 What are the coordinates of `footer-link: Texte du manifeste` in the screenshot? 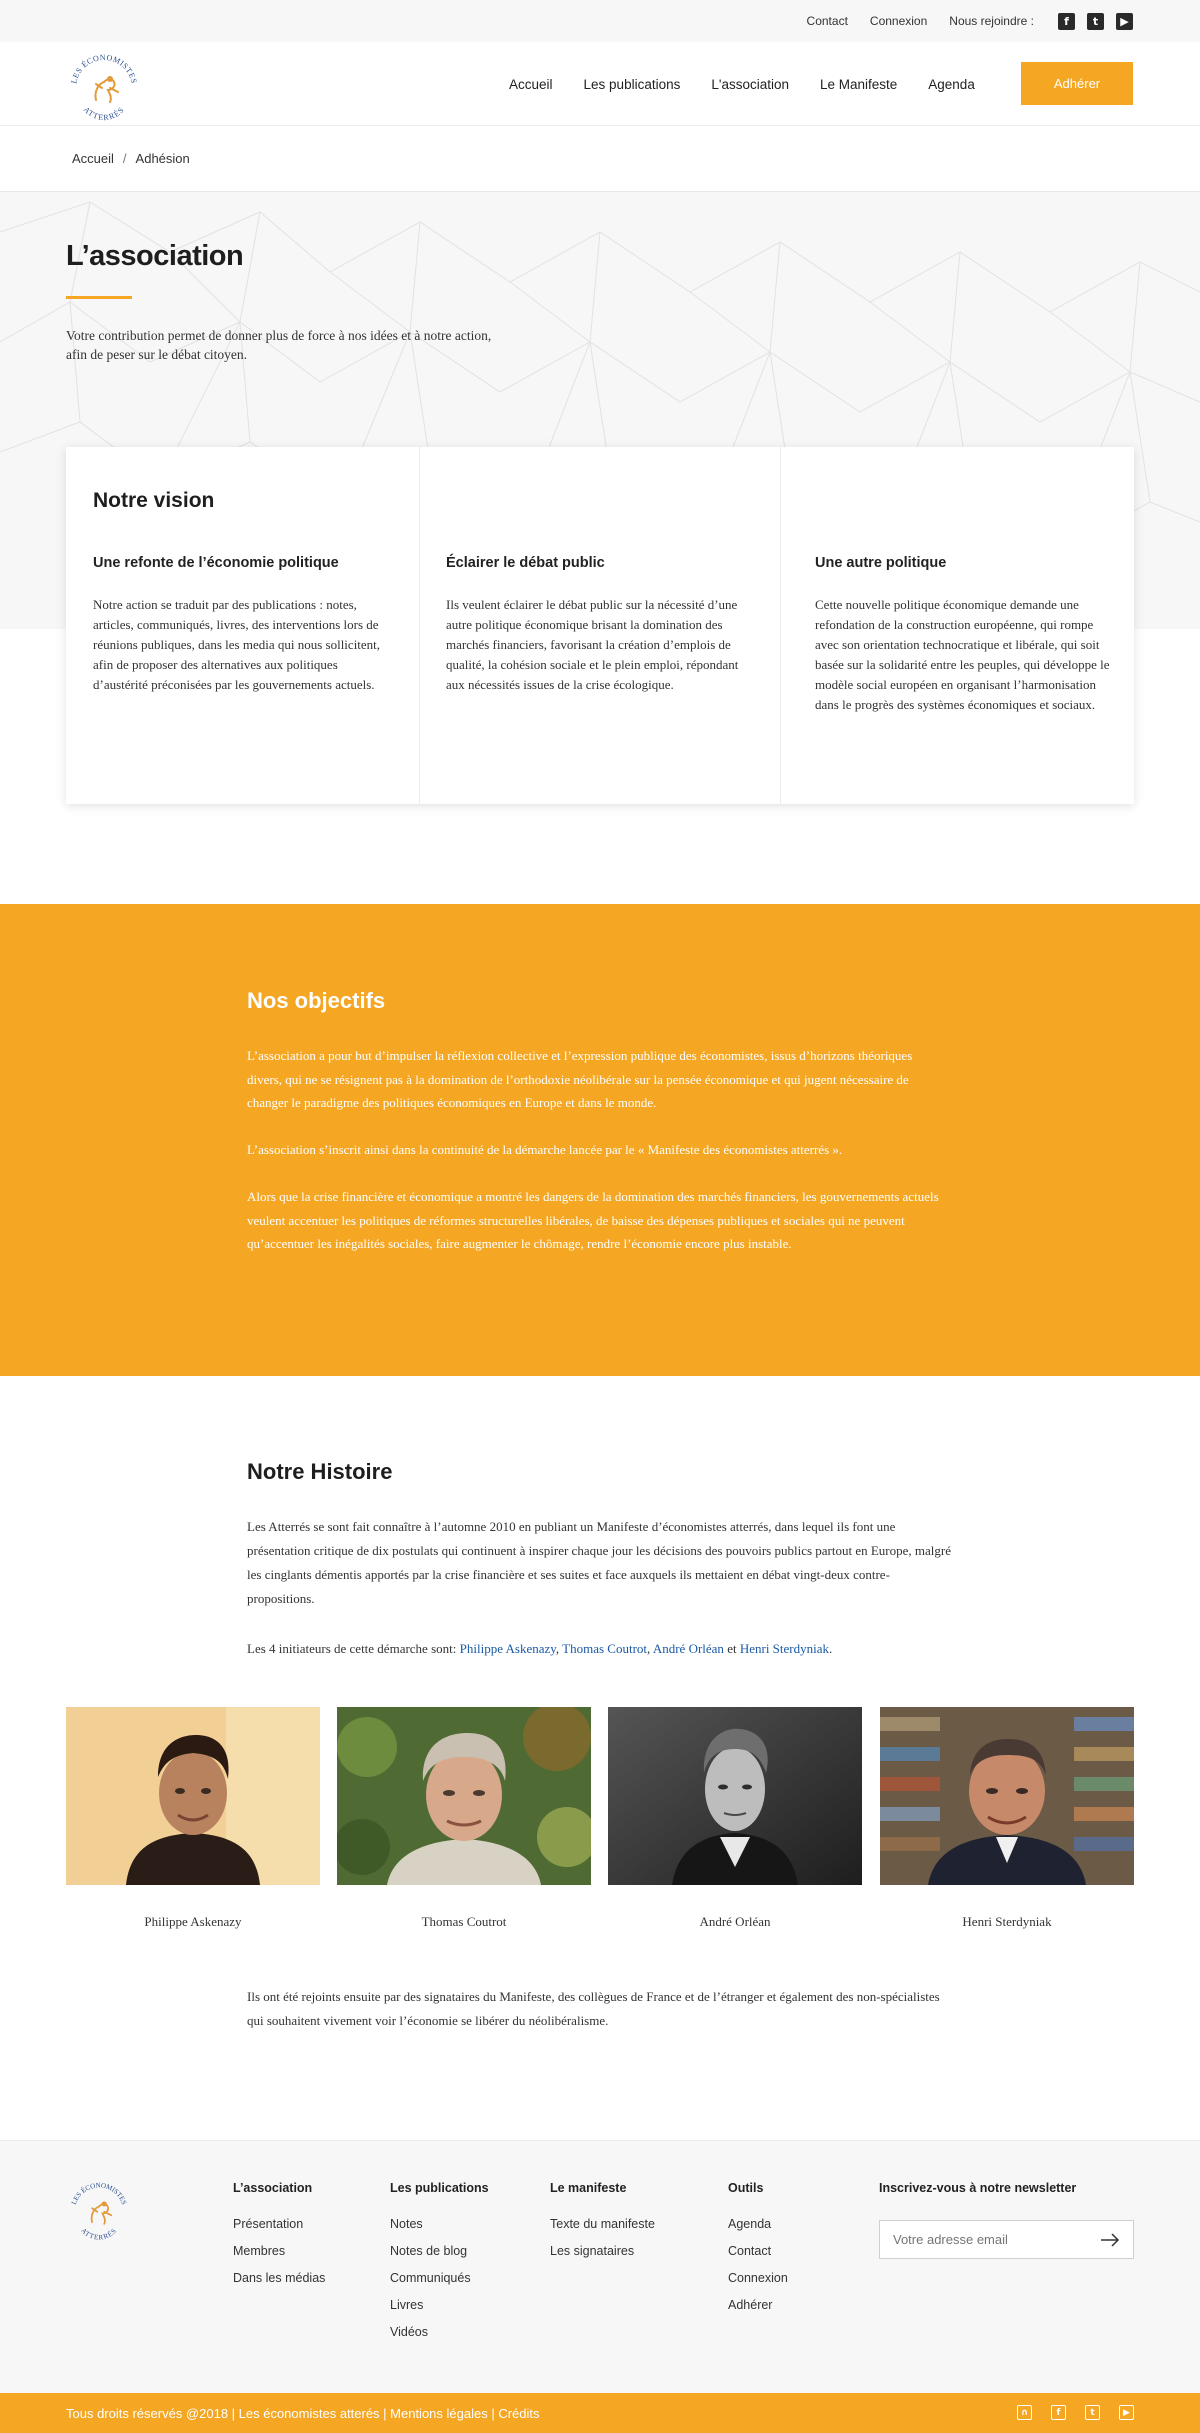 It's located at (602, 2224).